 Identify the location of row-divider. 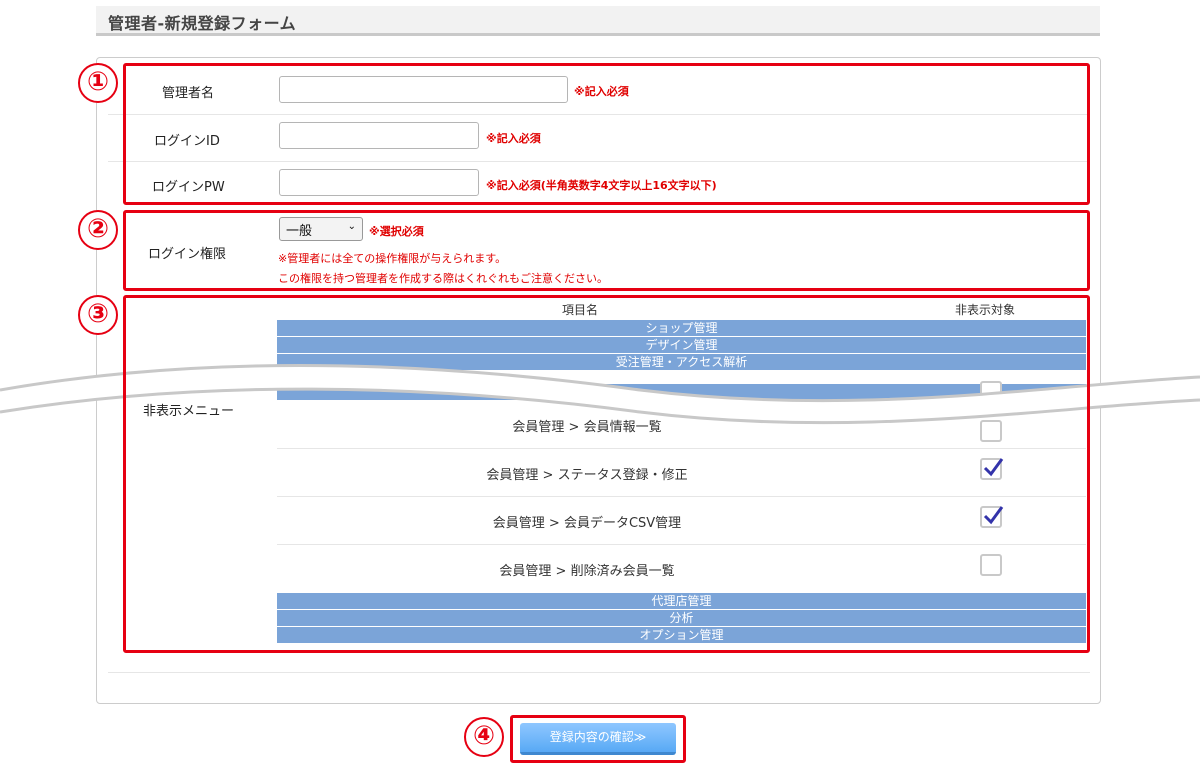
(599, 672).